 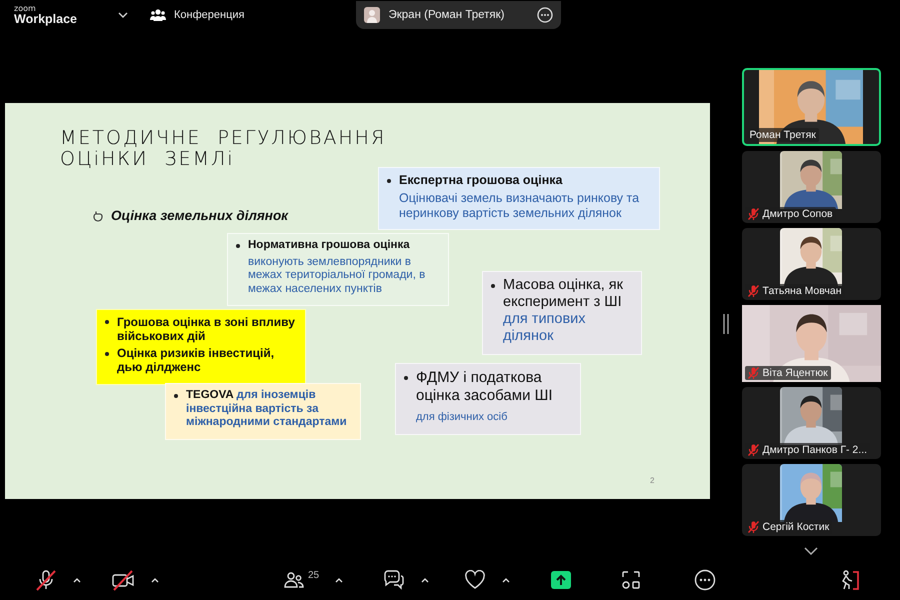 I want to click on bullet-text: Нормативна грошова оцінка, so click(x=329, y=246).